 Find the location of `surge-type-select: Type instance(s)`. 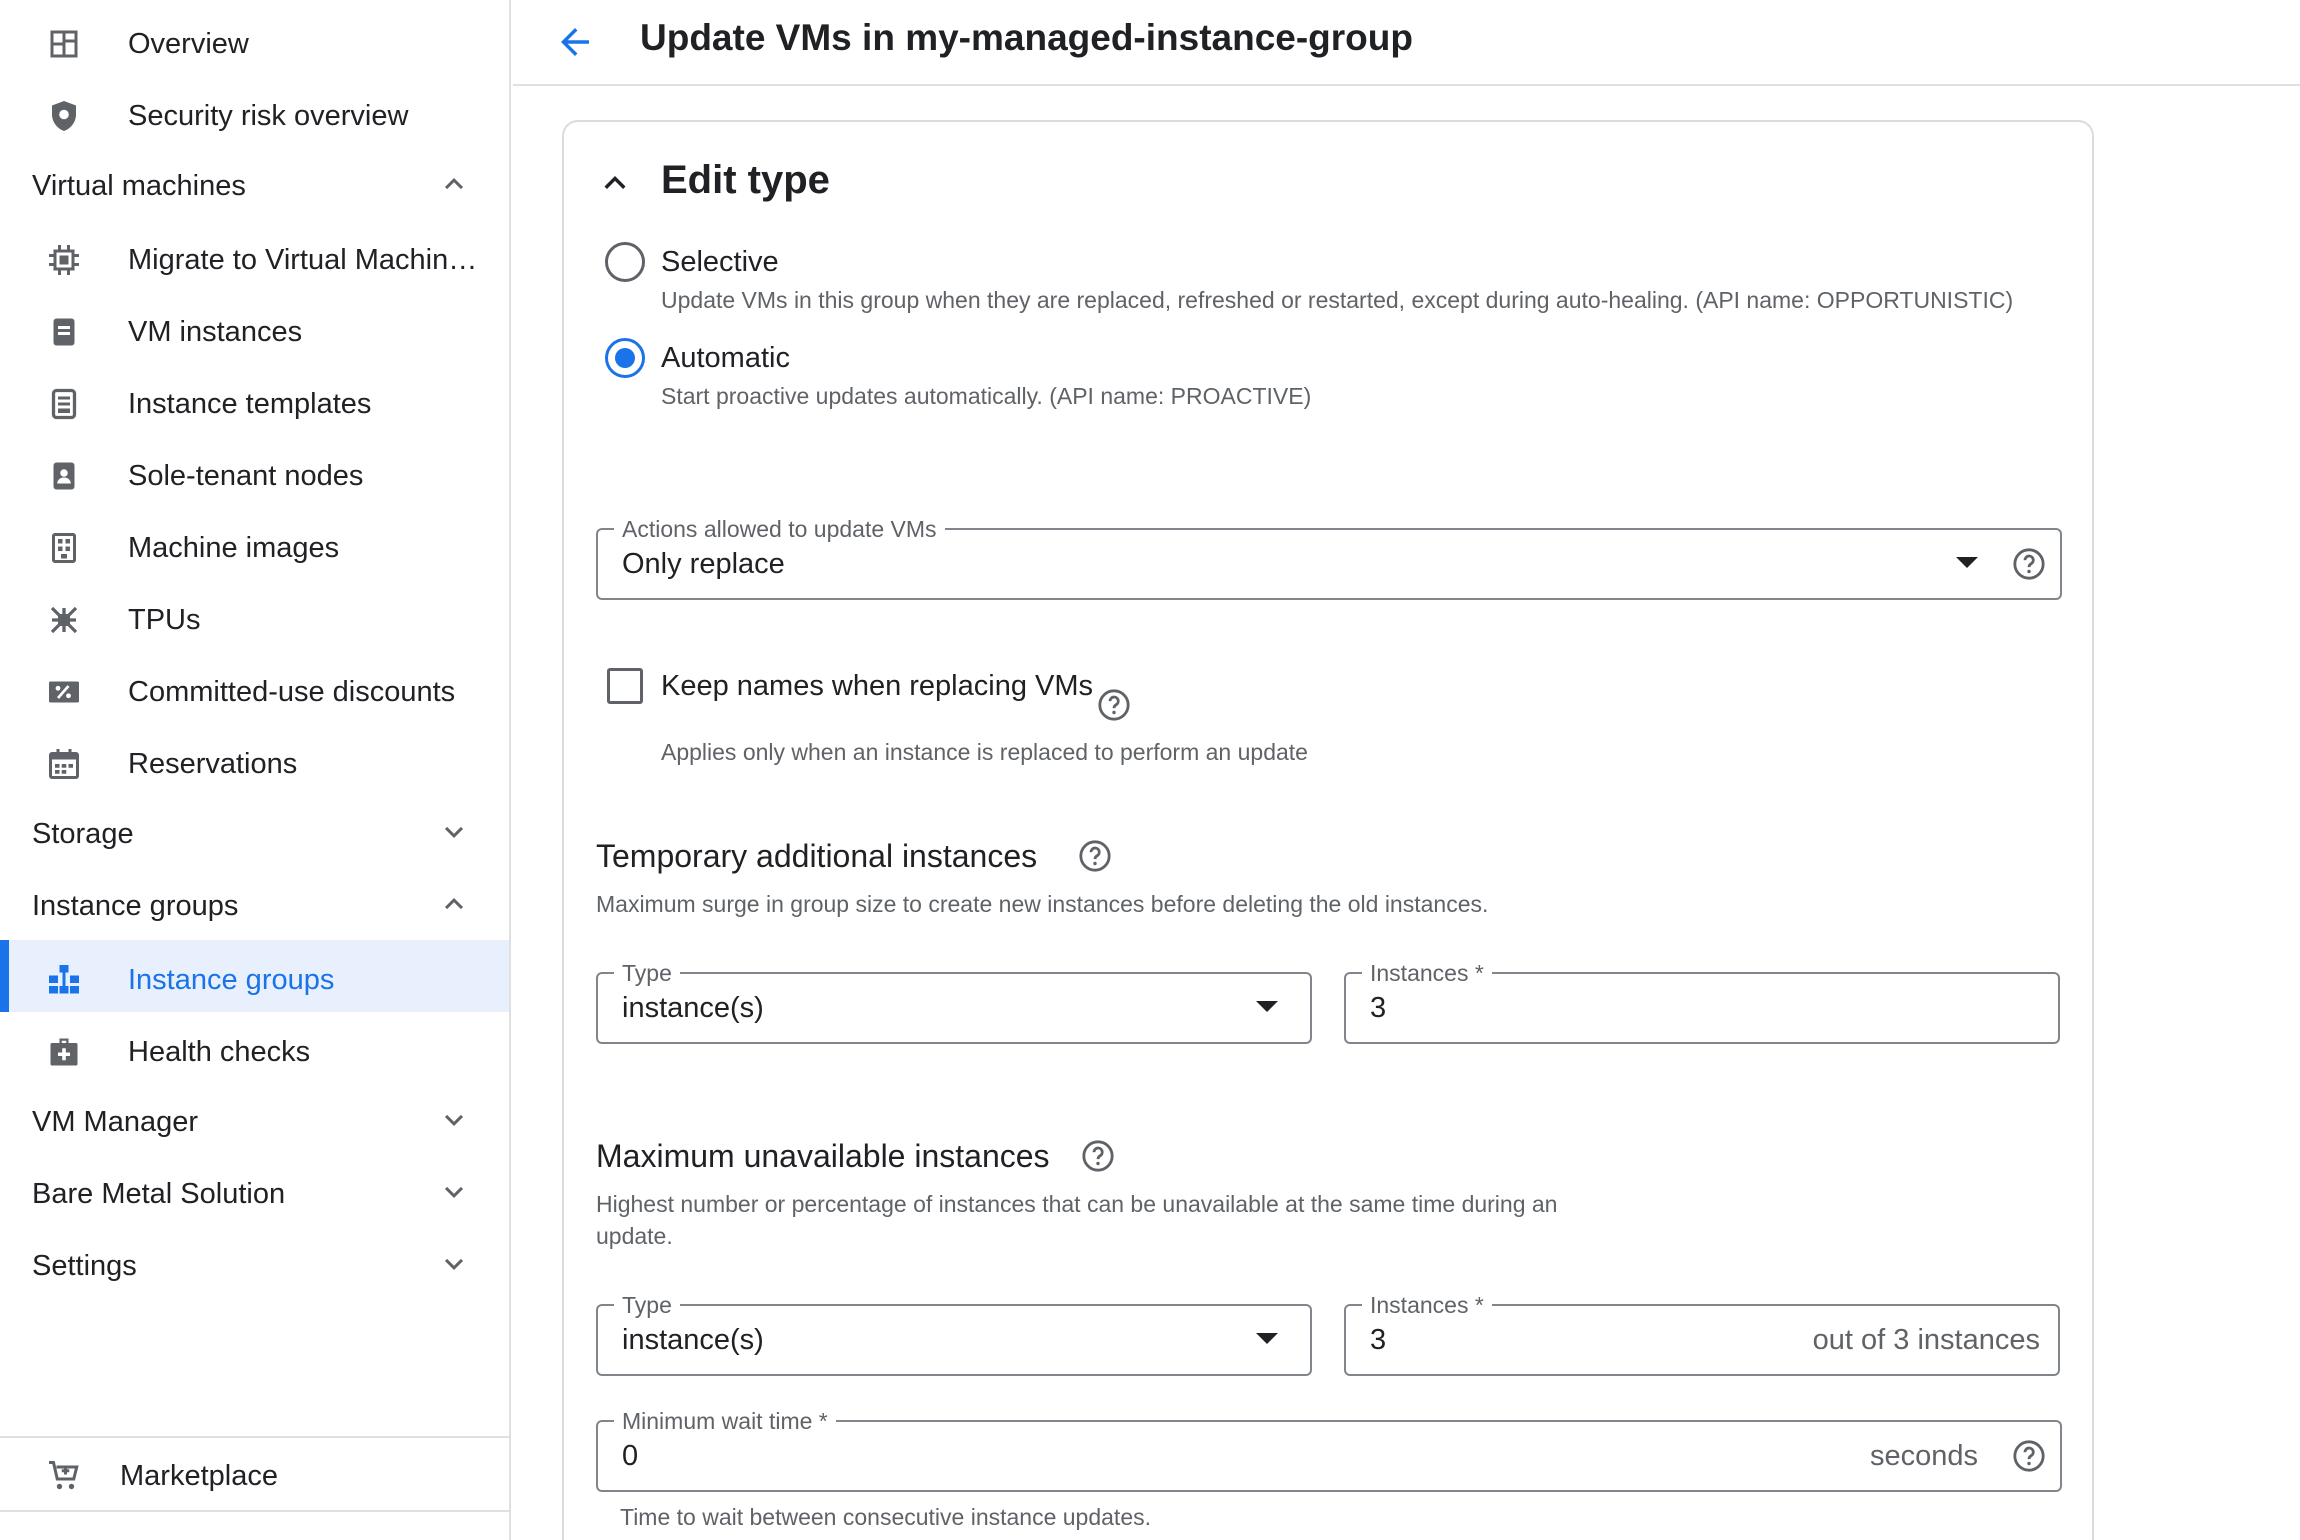

surge-type-select: Type instance(s) is located at coordinates (954, 1002).